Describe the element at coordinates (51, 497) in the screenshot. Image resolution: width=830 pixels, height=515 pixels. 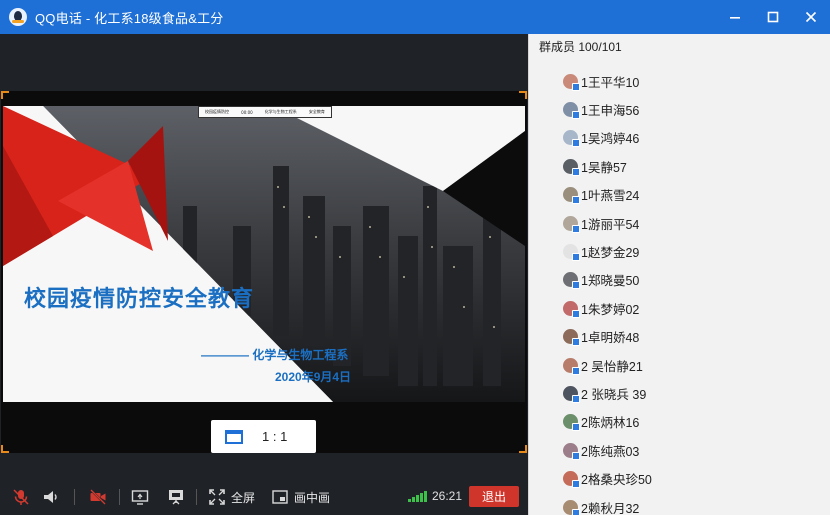
I see `speaker-button` at that location.